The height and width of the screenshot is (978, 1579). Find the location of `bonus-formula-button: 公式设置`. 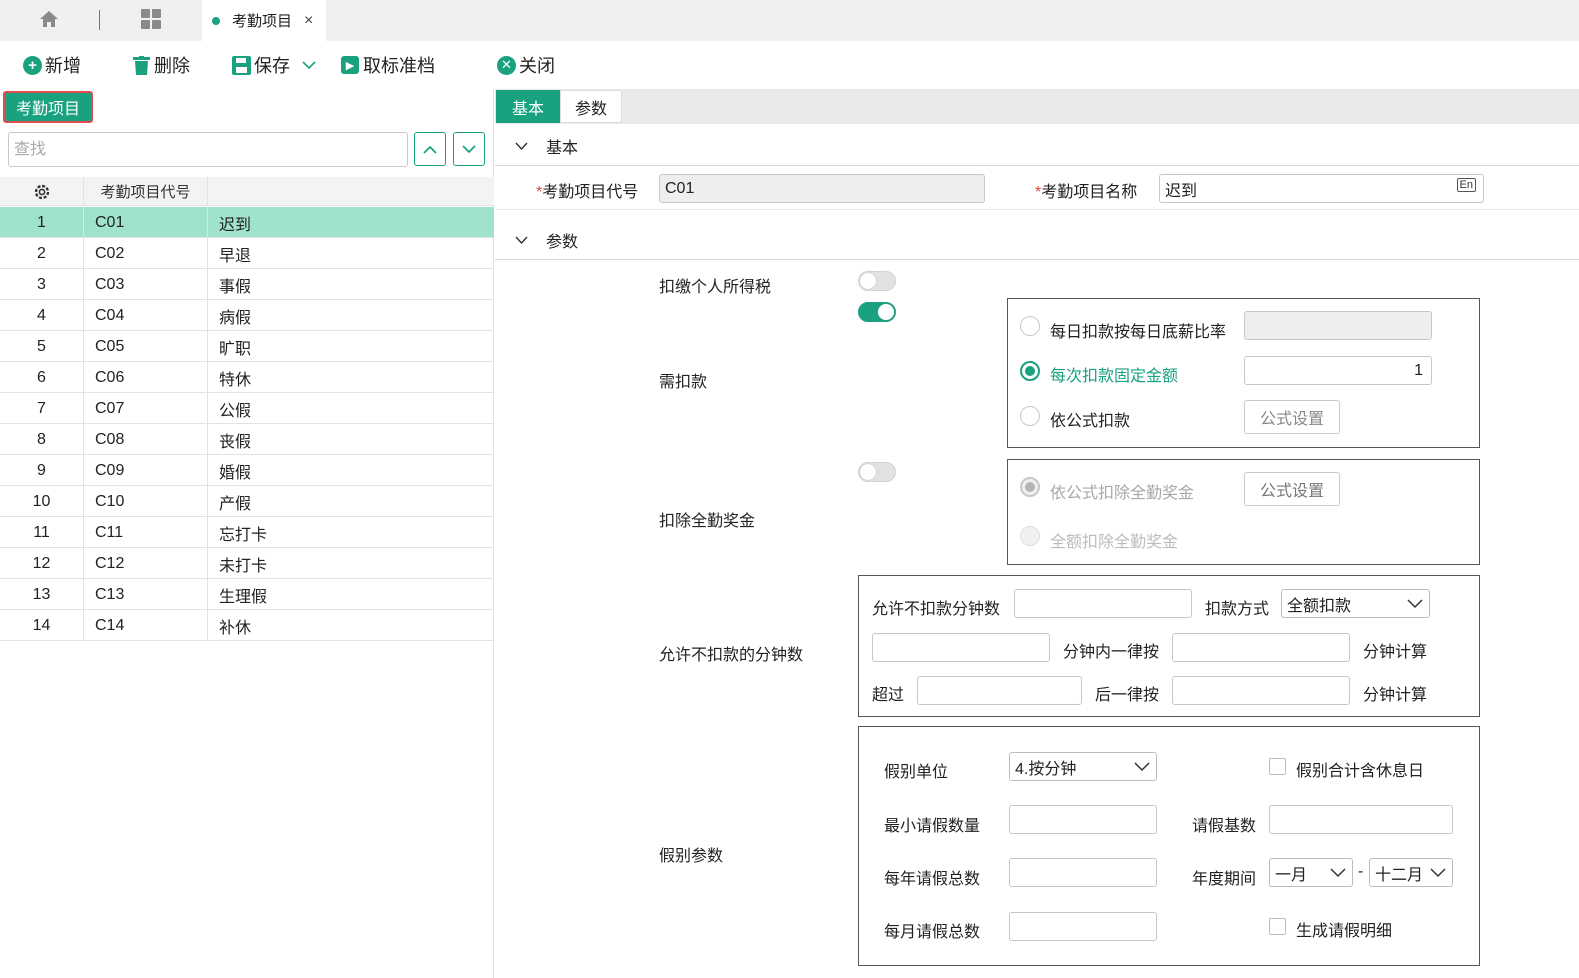

bonus-formula-button: 公式设置 is located at coordinates (1292, 489).